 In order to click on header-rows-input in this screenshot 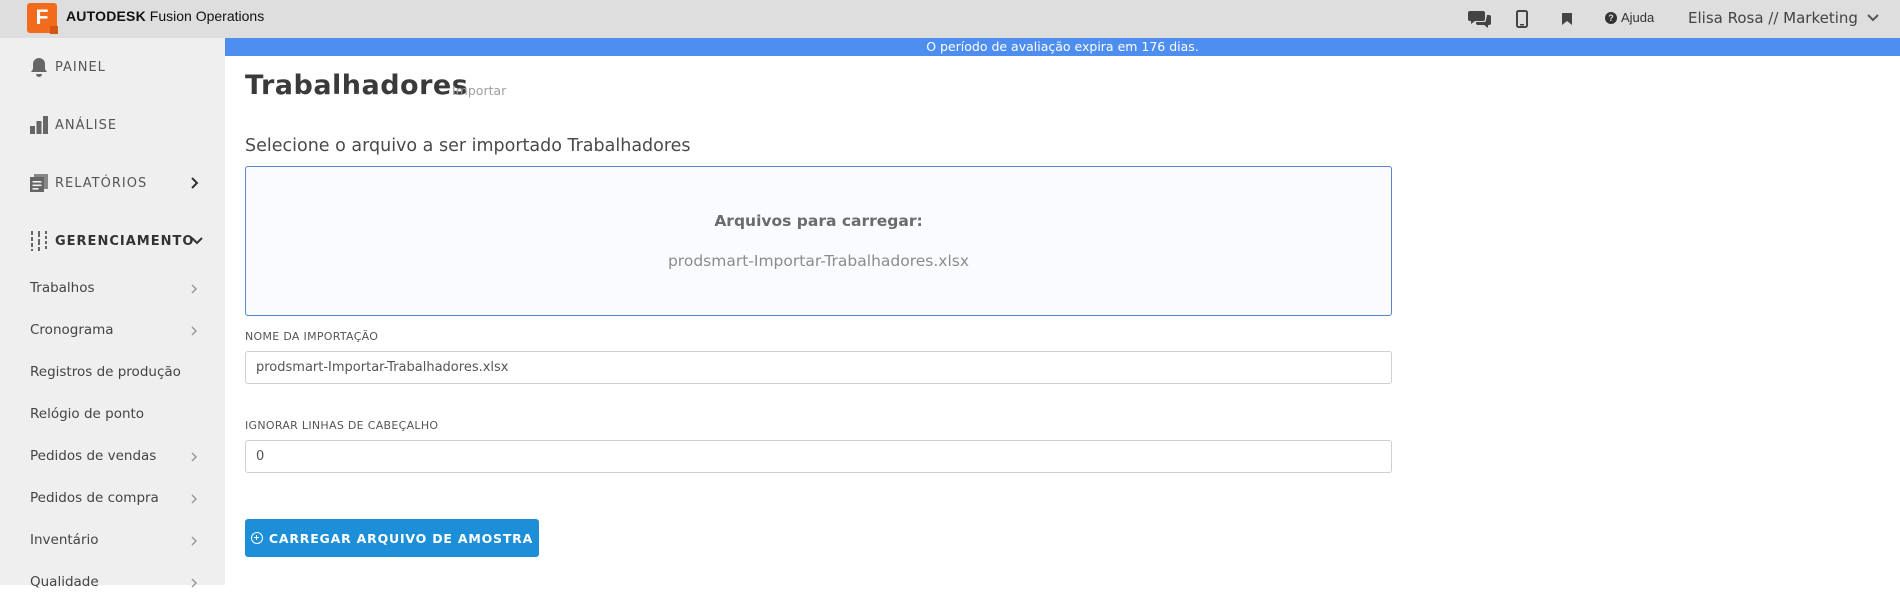, I will do `click(818, 456)`.